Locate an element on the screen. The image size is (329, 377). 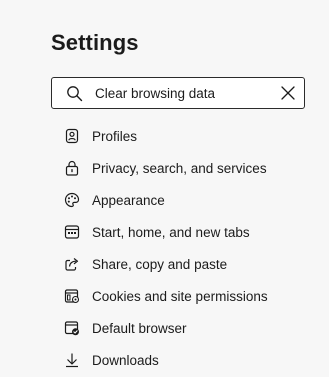
search-box is located at coordinates (178, 93).